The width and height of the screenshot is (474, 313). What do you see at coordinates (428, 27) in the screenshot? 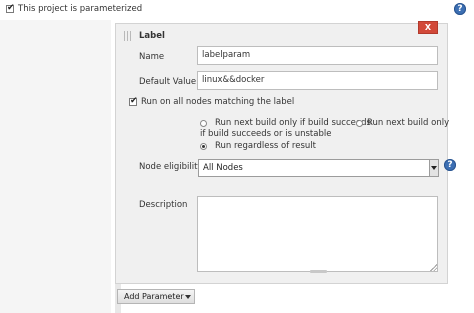
I see `delete-parameter-button: X` at bounding box center [428, 27].